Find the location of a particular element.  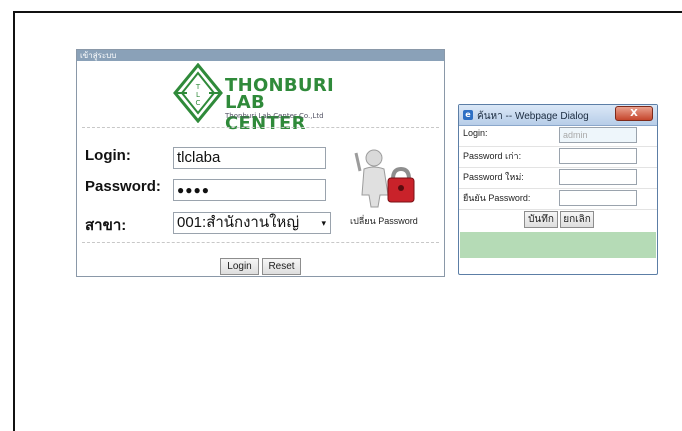

dialog-confirm-password-input is located at coordinates (598, 198).